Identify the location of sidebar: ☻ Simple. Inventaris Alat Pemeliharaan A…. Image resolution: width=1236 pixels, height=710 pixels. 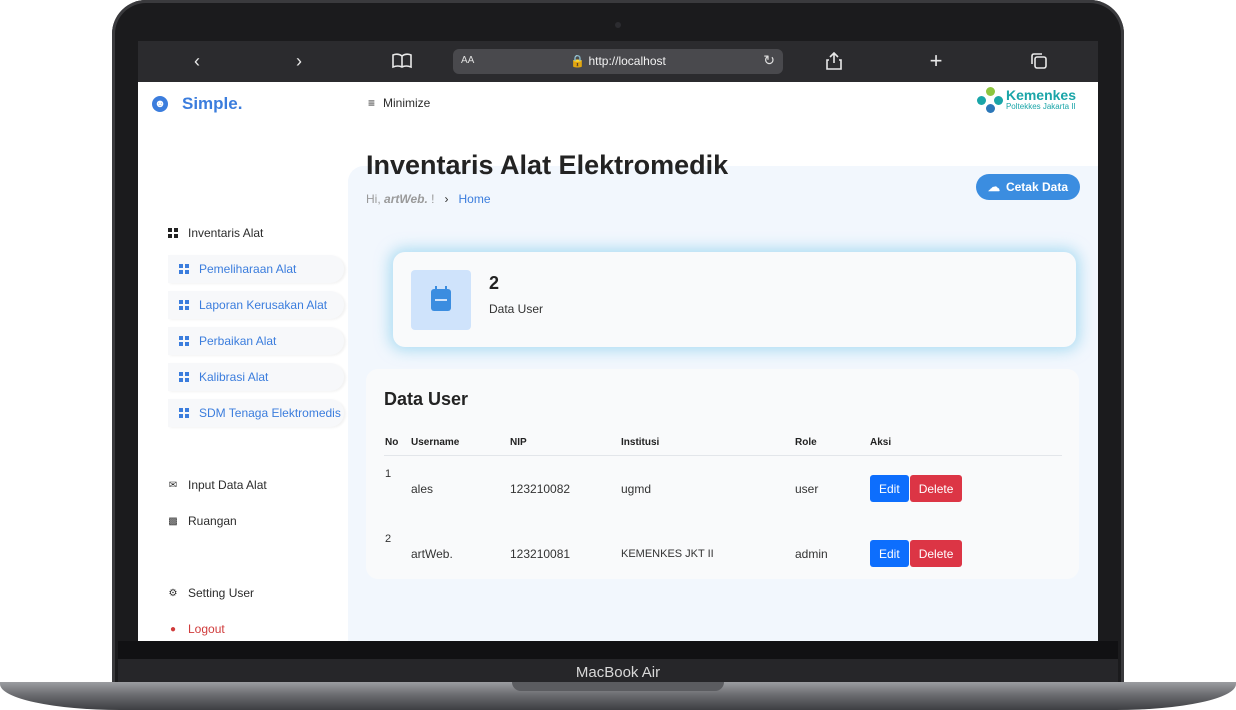
(243, 361).